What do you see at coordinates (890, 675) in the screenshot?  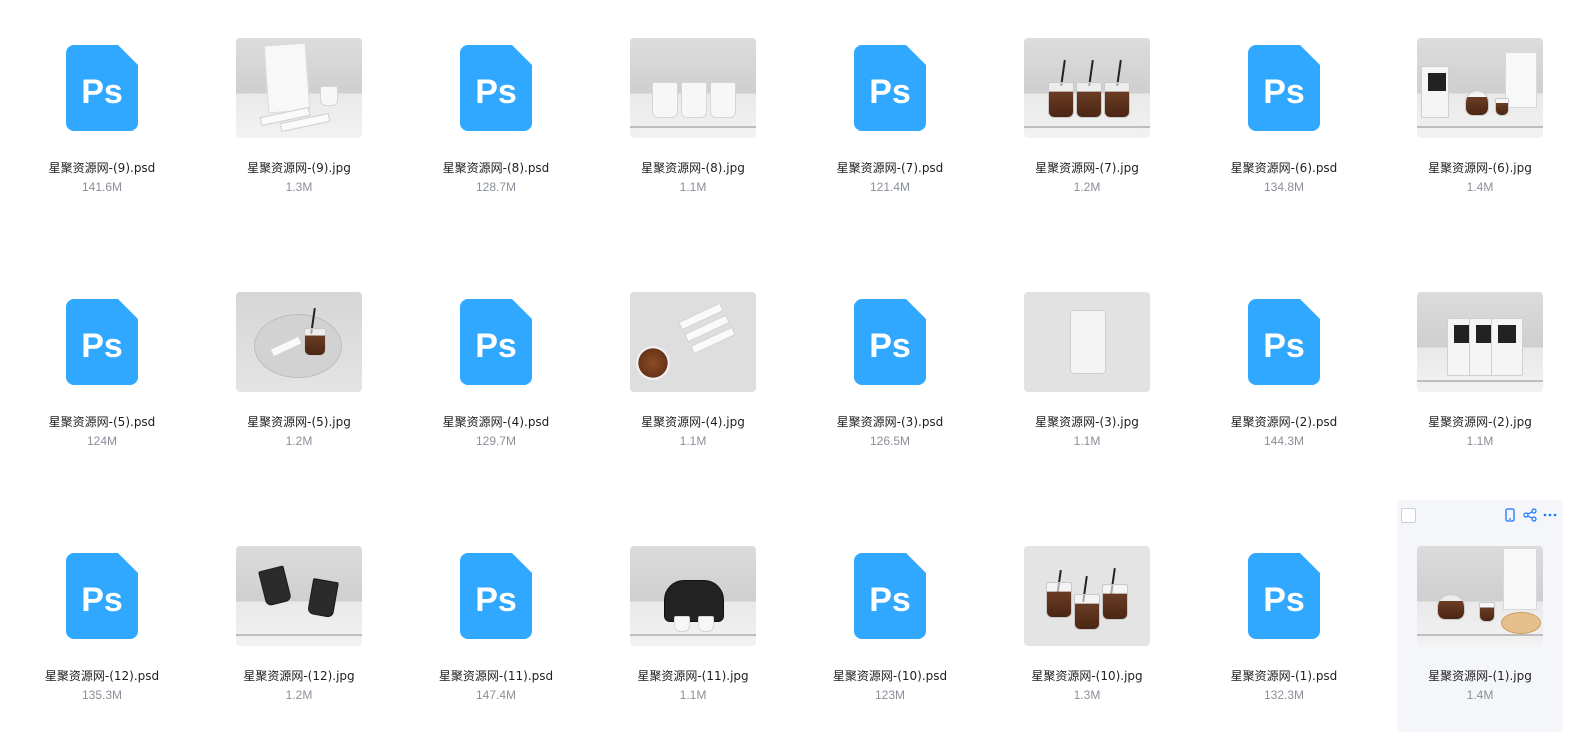 I see `file-name: 星聚资源网-(10).psd` at bounding box center [890, 675].